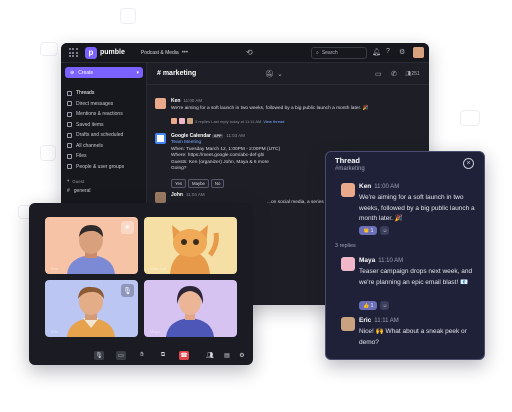  I want to click on sidebar-item-all-channels: All channels, so click(106, 146).